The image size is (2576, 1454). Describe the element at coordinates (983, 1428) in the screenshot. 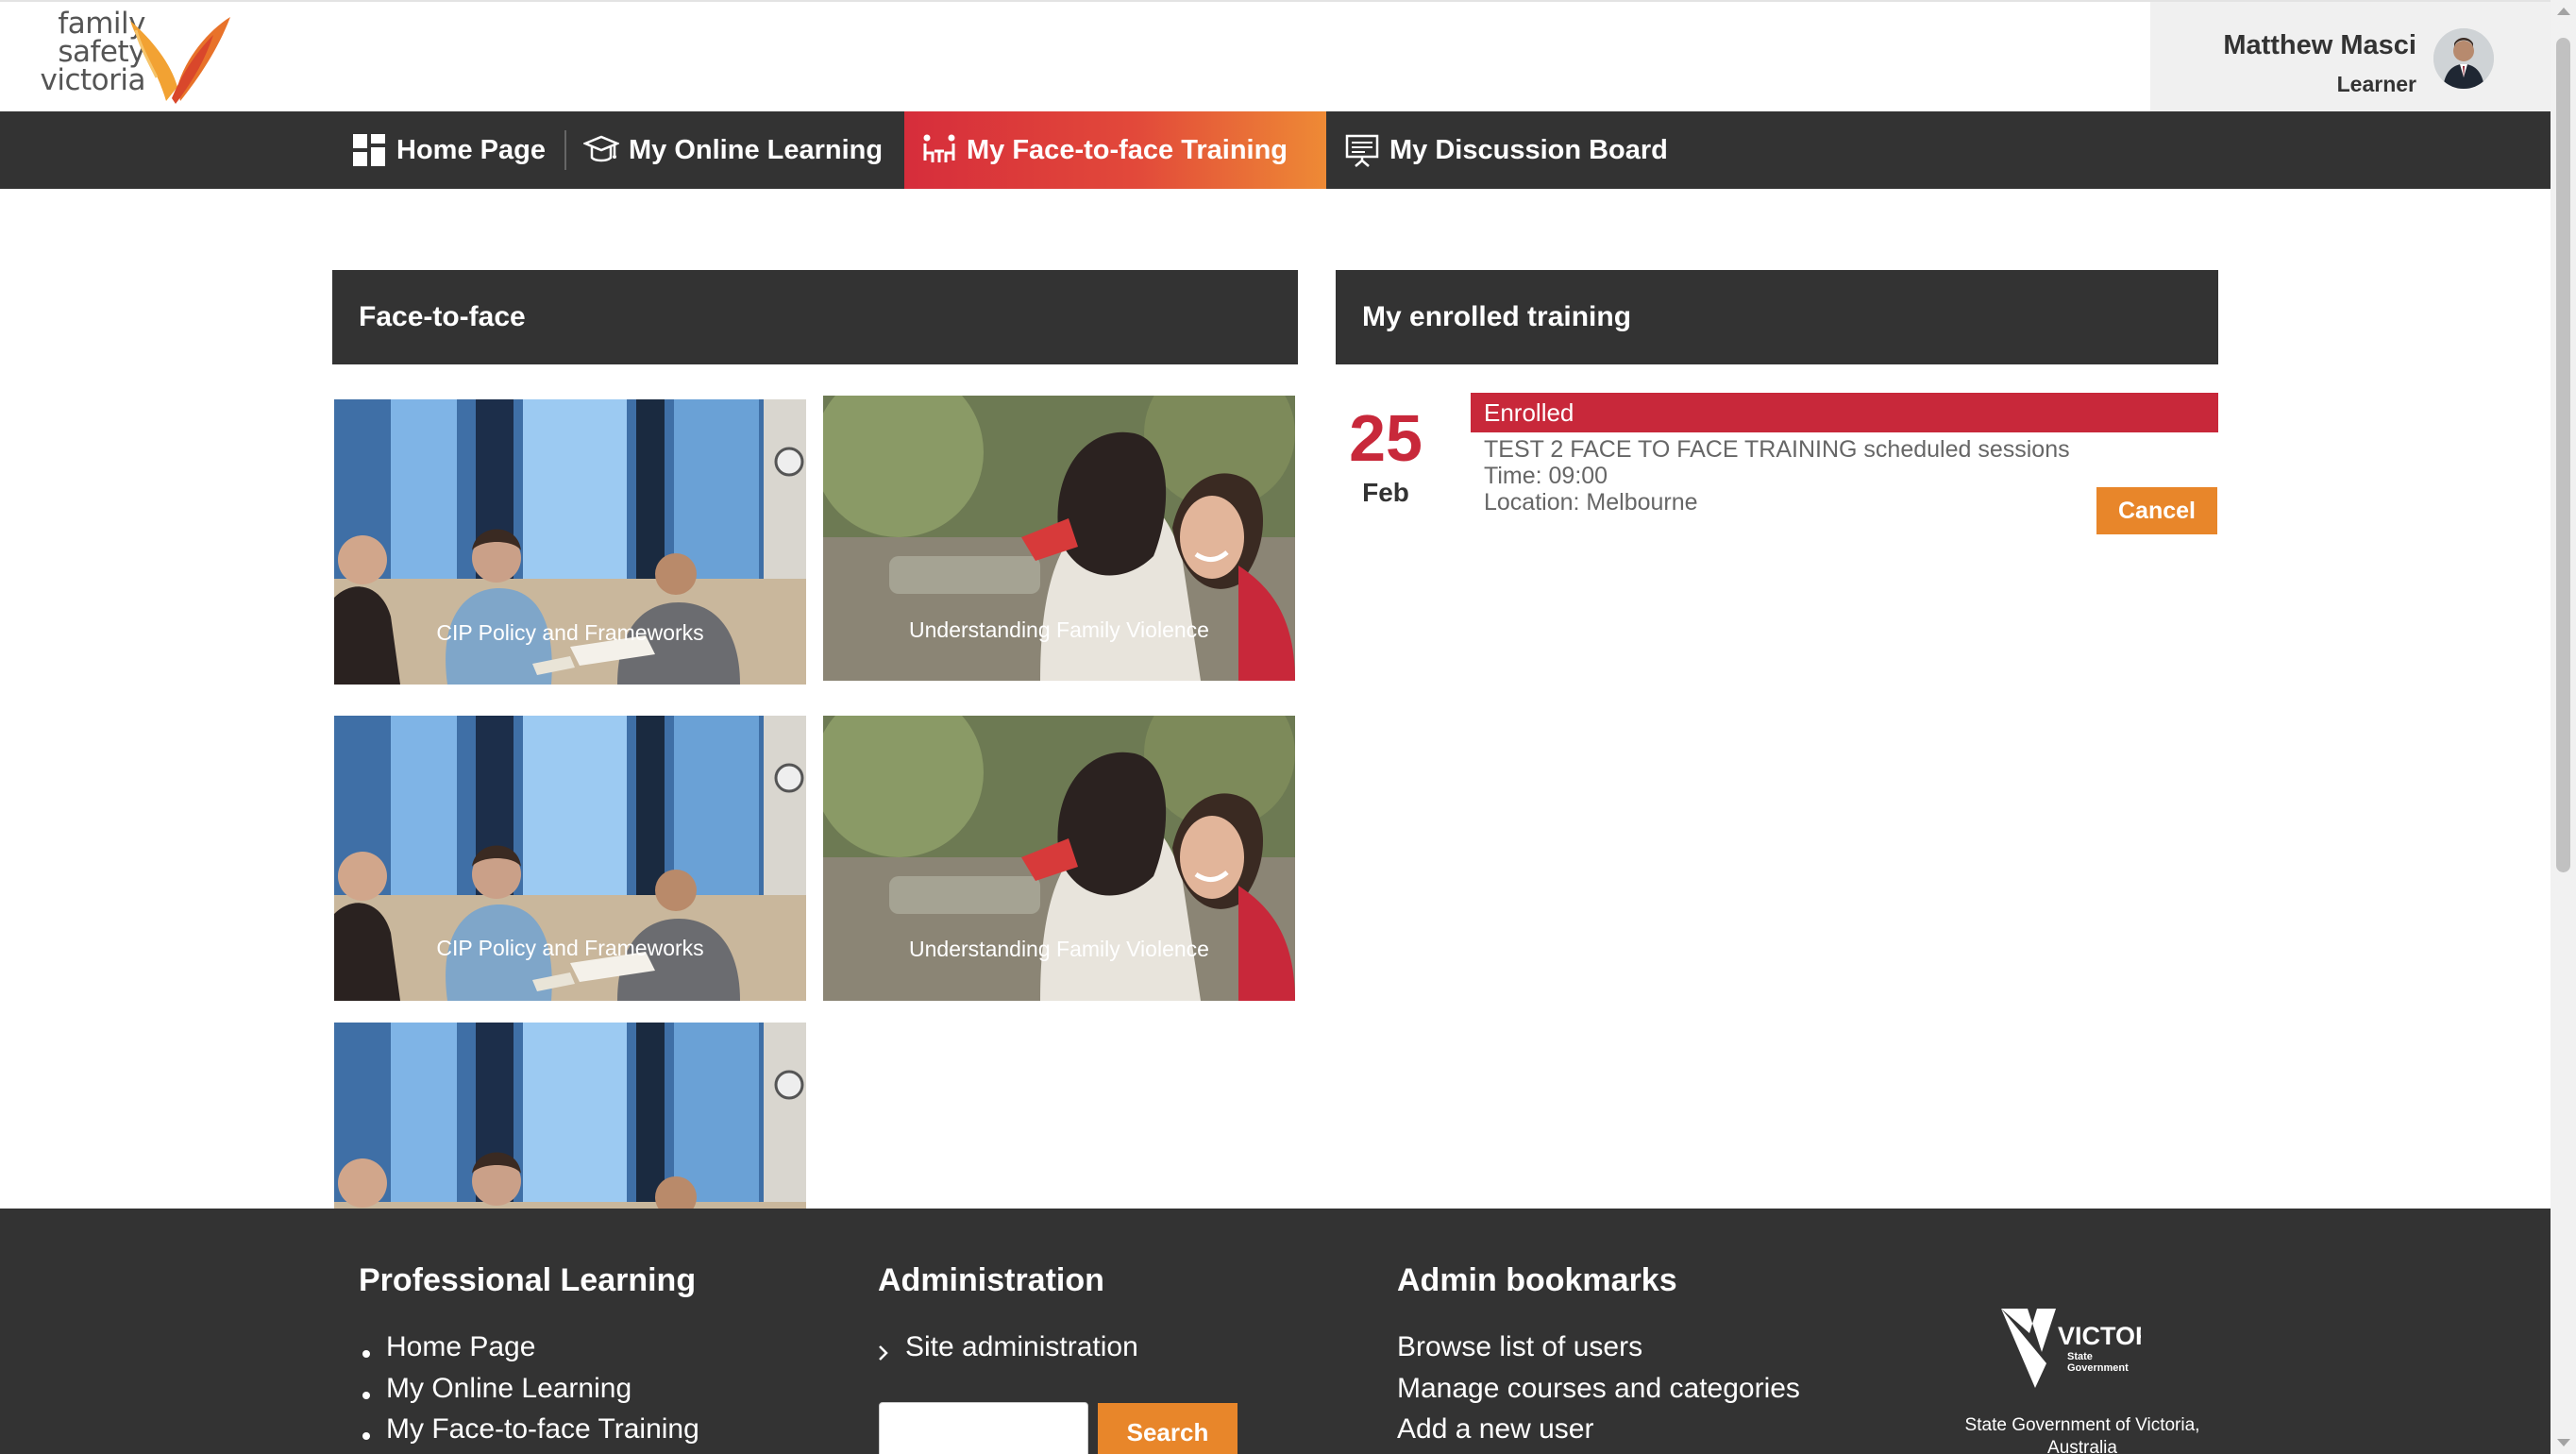

I see `footer-search-input` at that location.